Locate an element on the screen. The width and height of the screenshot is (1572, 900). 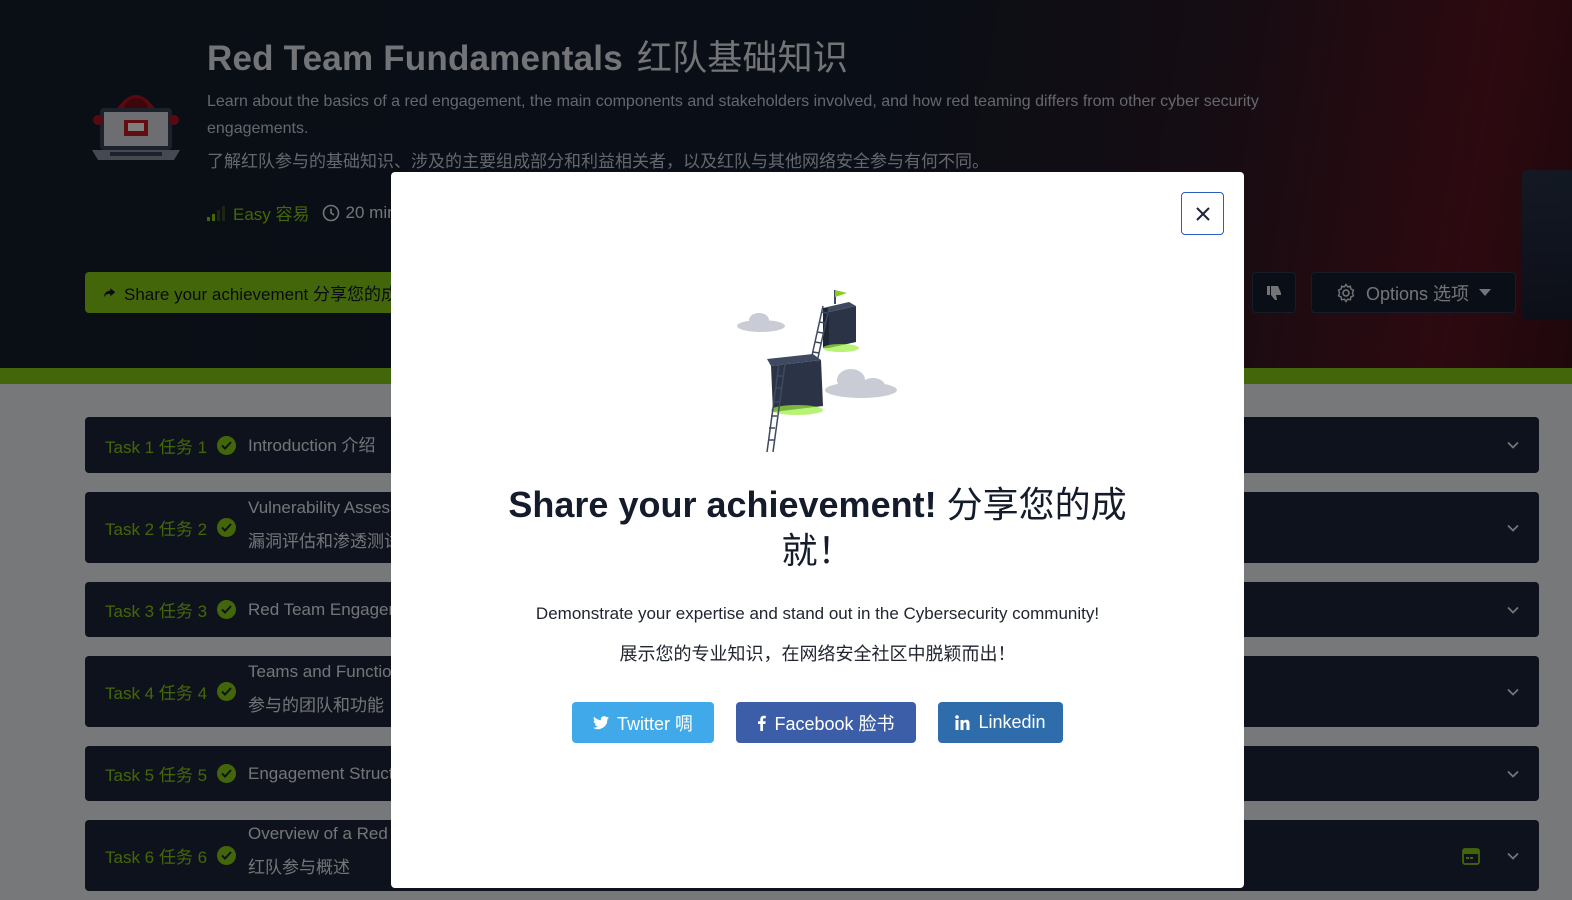
facebook-share-button: Facebook 脸书 is located at coordinates (826, 722).